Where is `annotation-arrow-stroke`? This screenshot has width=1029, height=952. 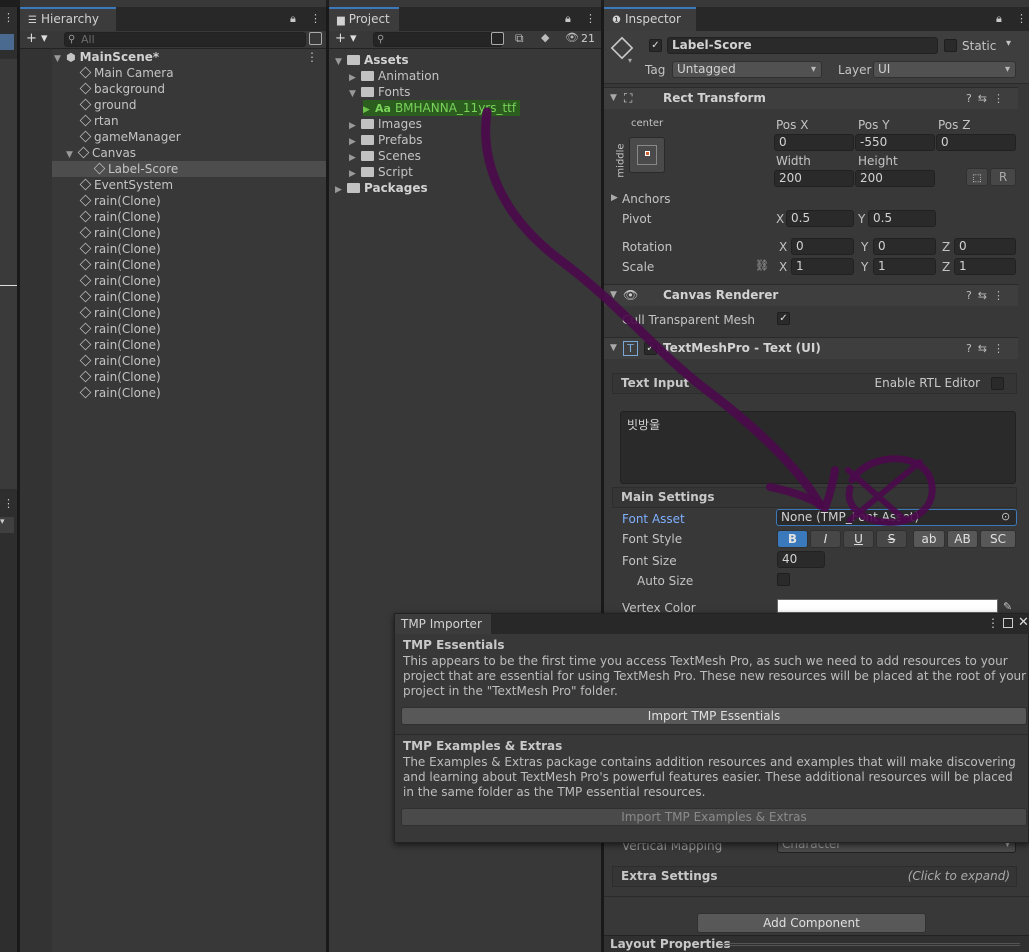 annotation-arrow-stroke is located at coordinates (653, 308).